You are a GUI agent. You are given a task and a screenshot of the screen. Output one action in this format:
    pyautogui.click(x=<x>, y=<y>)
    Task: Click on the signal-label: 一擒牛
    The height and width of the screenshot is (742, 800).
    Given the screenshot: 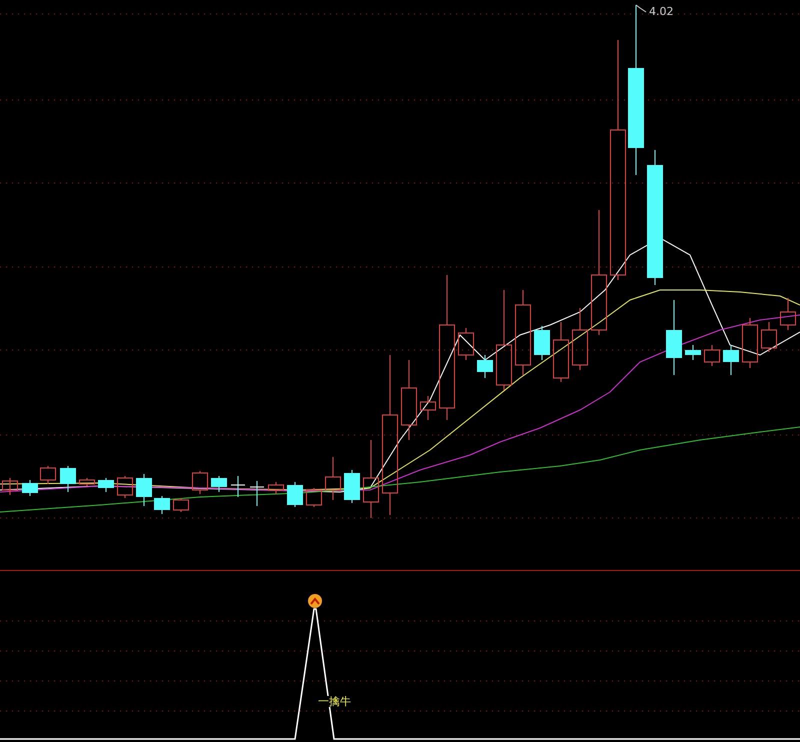 What is the action you would take?
    pyautogui.click(x=334, y=701)
    